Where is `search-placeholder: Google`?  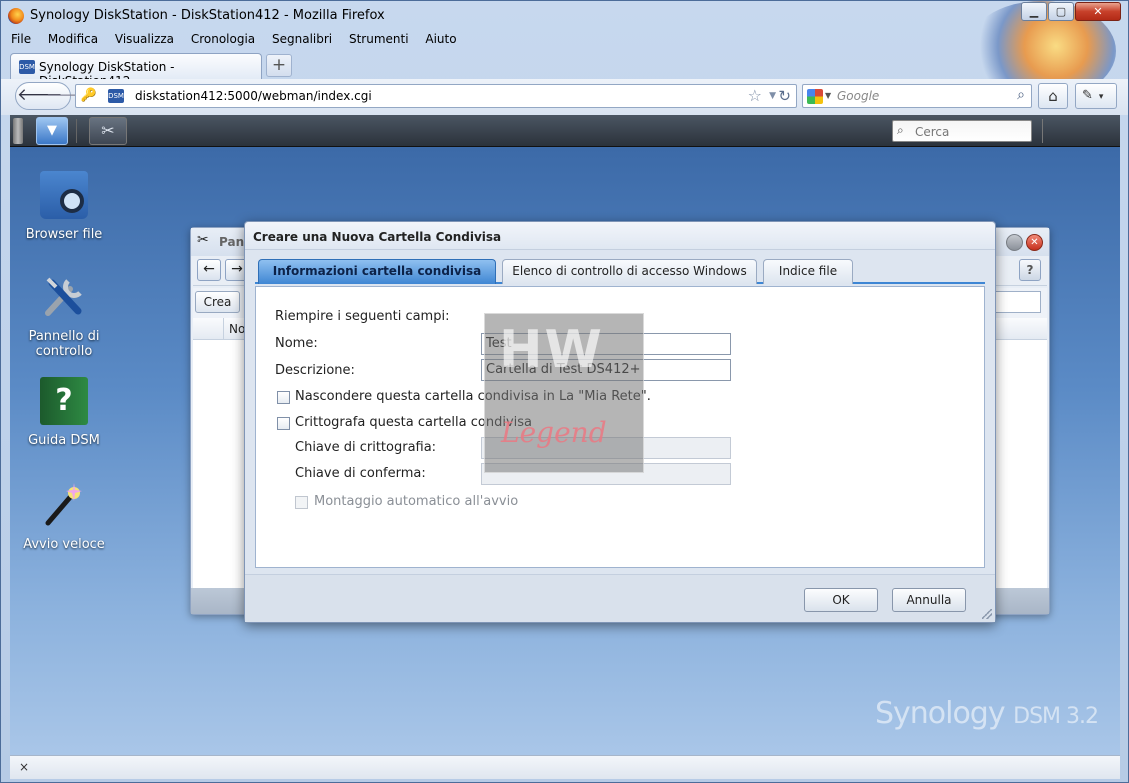
search-placeholder: Google is located at coordinates (858, 96).